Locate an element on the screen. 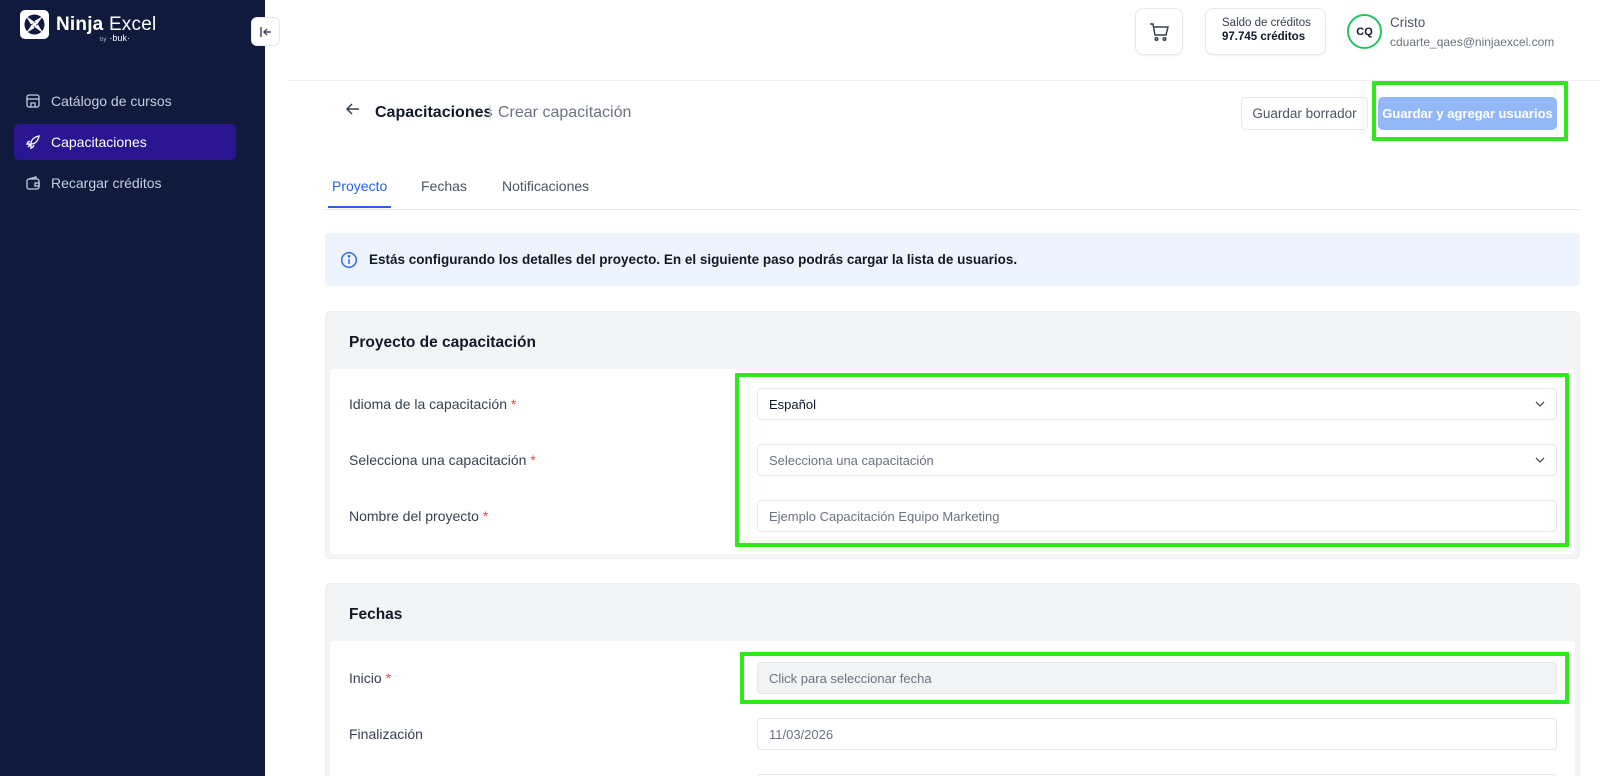  avatar: CQ is located at coordinates (1364, 31).